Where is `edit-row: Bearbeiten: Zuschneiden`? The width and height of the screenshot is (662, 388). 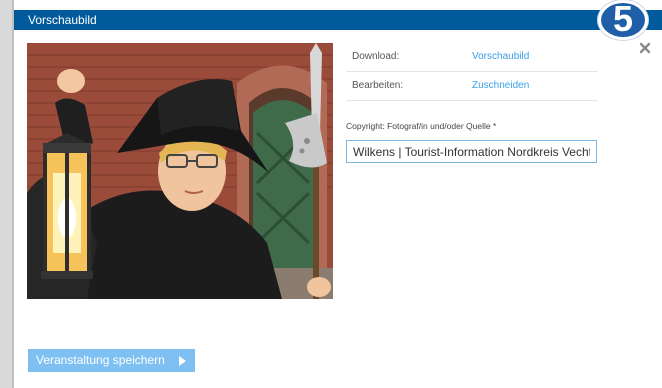
edit-row: Bearbeiten: Zuschneiden is located at coordinates (472, 86).